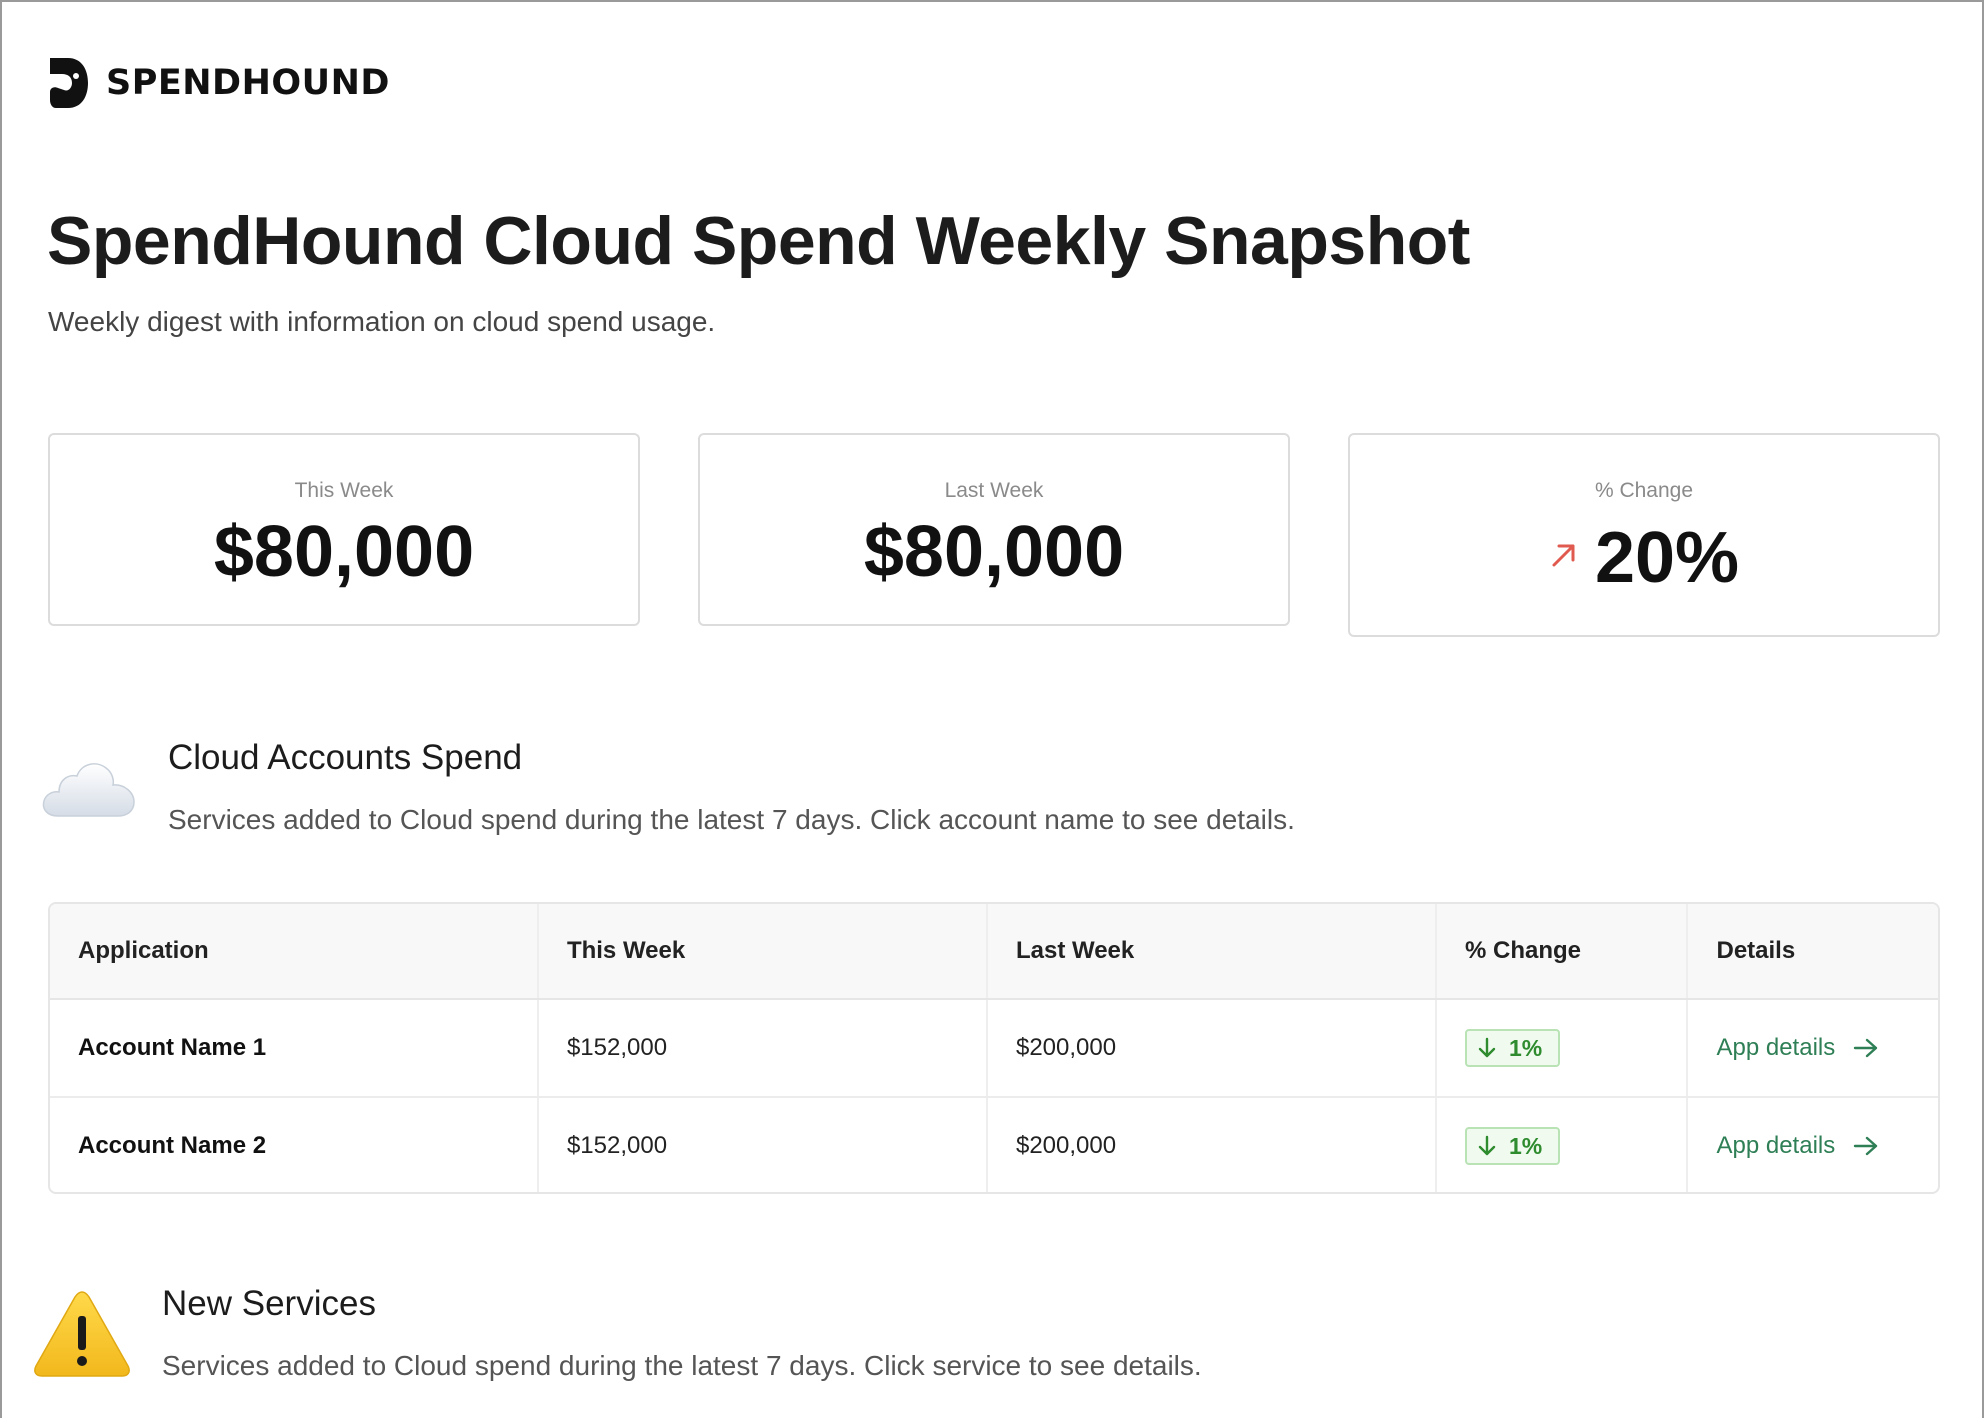 Image resolution: width=1984 pixels, height=1418 pixels. What do you see at coordinates (758, 241) in the screenshot?
I see `page-title: SpendHound Cloud Spend Weekly Snapshot` at bounding box center [758, 241].